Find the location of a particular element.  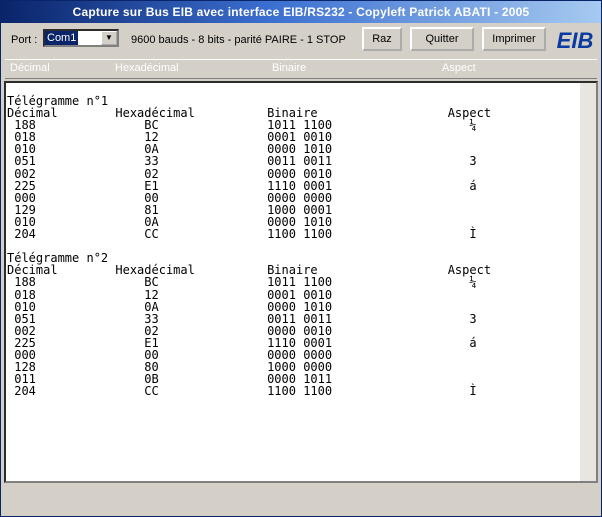

column-header-decimal: Décimal is located at coordinates (30, 68).